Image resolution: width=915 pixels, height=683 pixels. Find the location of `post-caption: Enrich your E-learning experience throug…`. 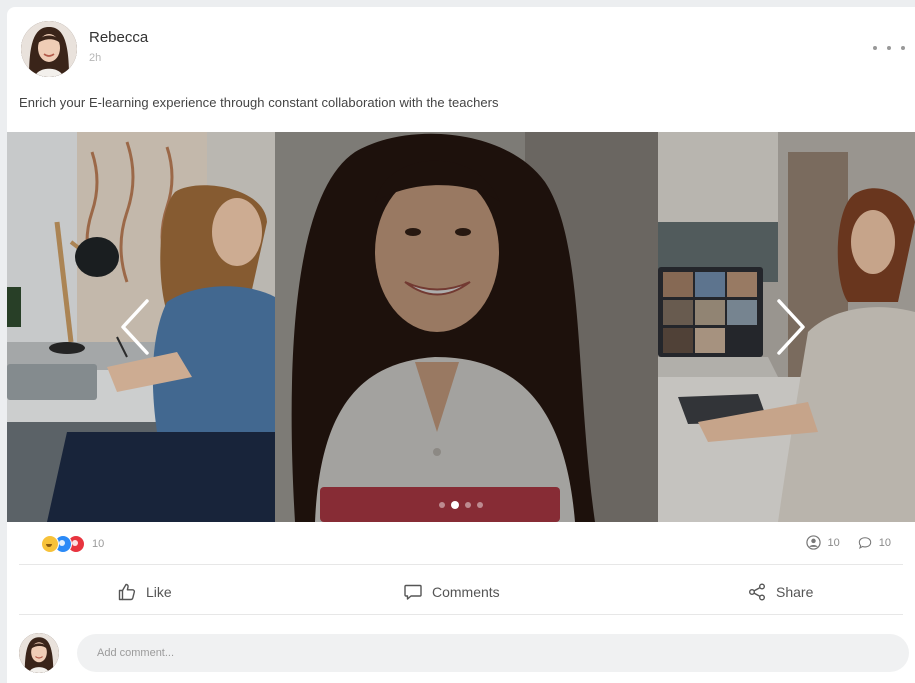

post-caption: Enrich your E-learning experience throug… is located at coordinates (259, 102).